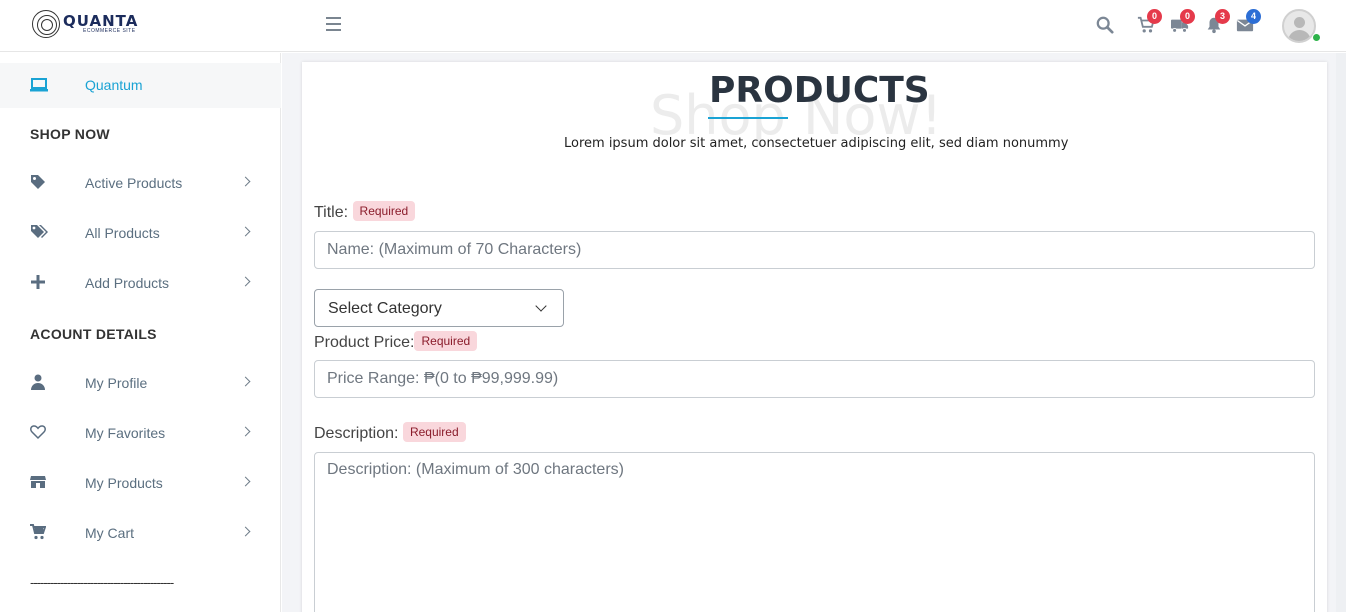 The width and height of the screenshot is (1346, 612). What do you see at coordinates (541, 306) in the screenshot?
I see `chevron-down-icon` at bounding box center [541, 306].